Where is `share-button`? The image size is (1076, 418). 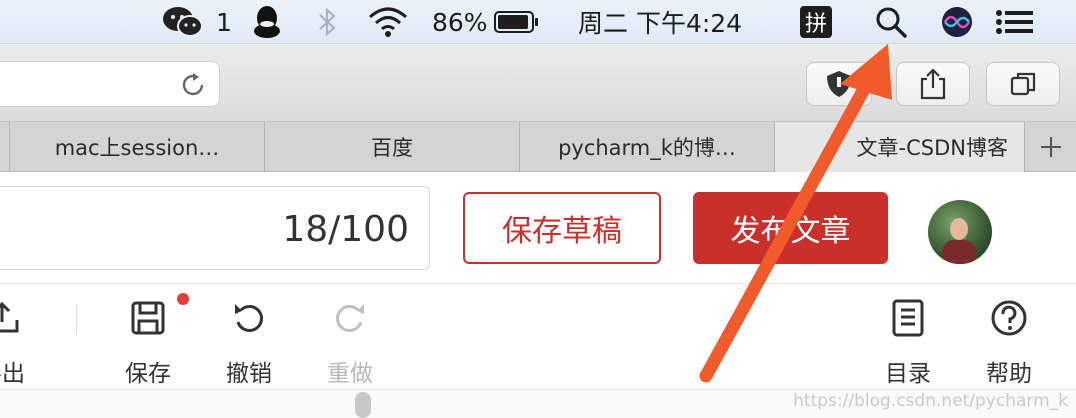 share-button is located at coordinates (933, 84).